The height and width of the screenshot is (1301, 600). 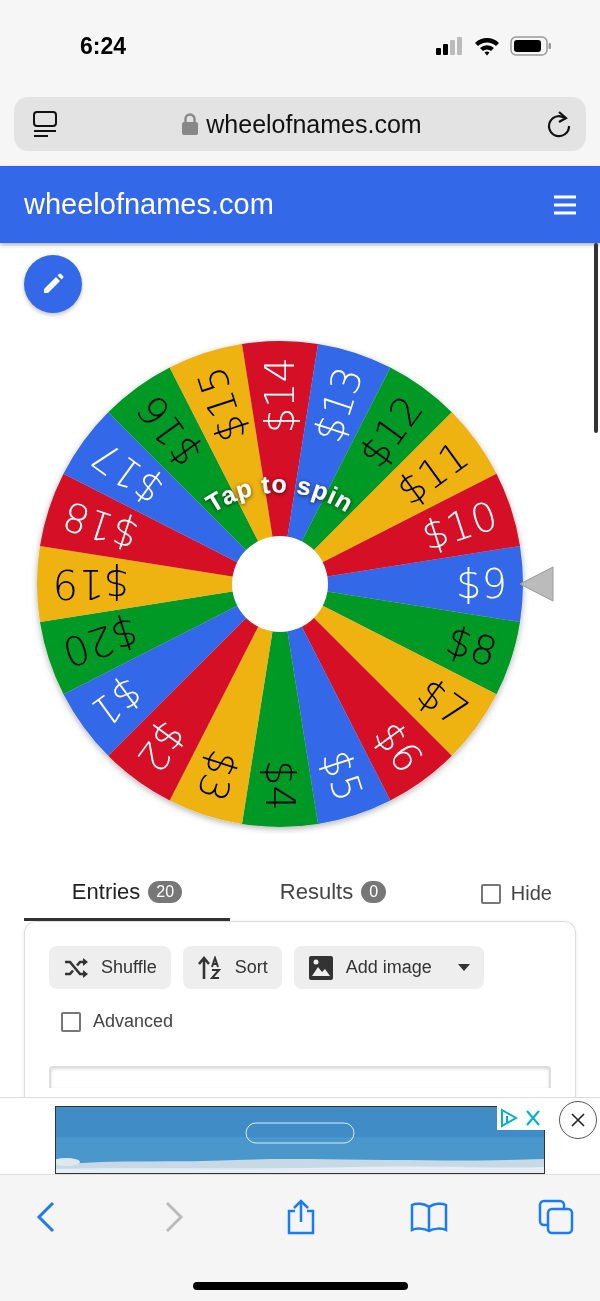 What do you see at coordinates (103, 46) in the screenshot?
I see `status-time: 6:24` at bounding box center [103, 46].